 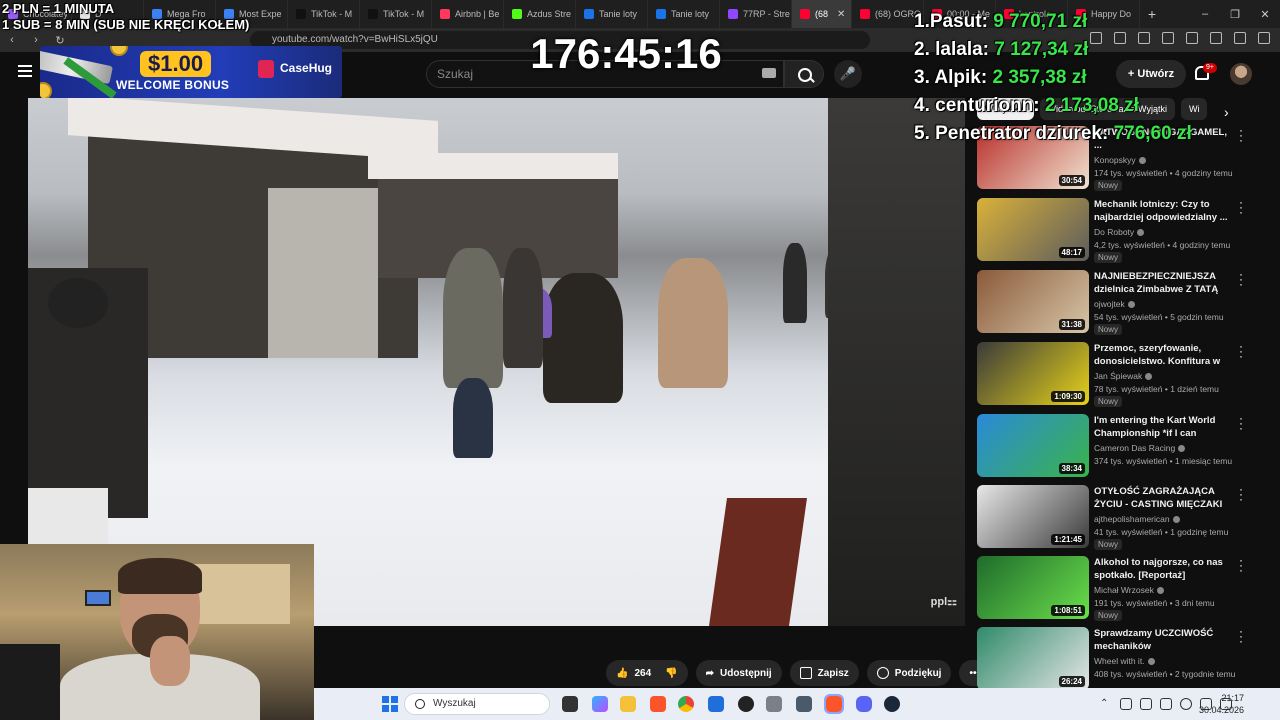 I want to click on back-icon: ‹, so click(x=12, y=40).